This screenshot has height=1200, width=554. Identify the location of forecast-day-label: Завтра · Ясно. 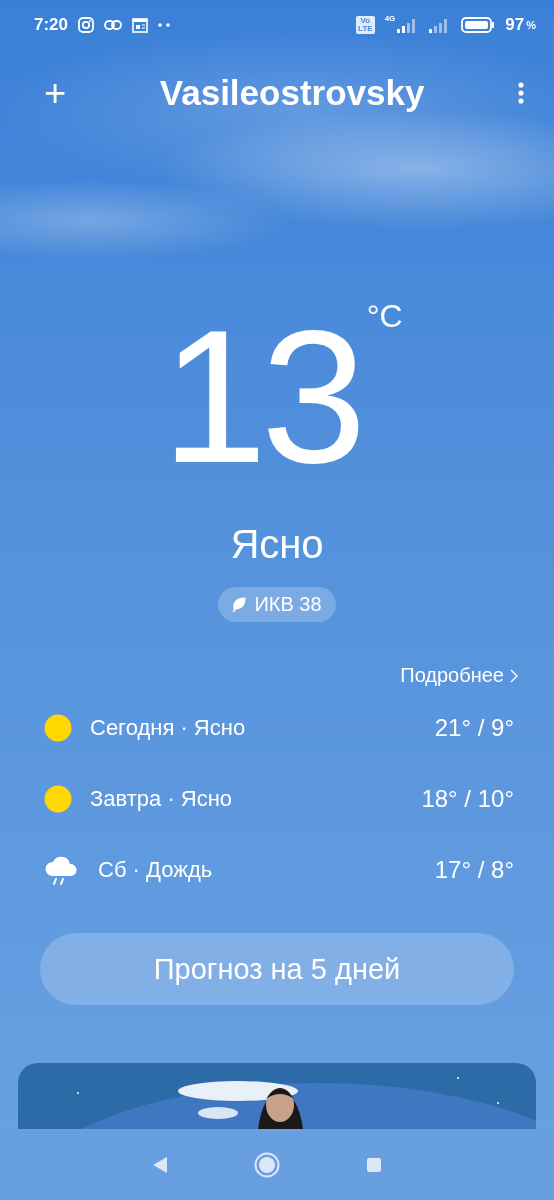
(162, 799).